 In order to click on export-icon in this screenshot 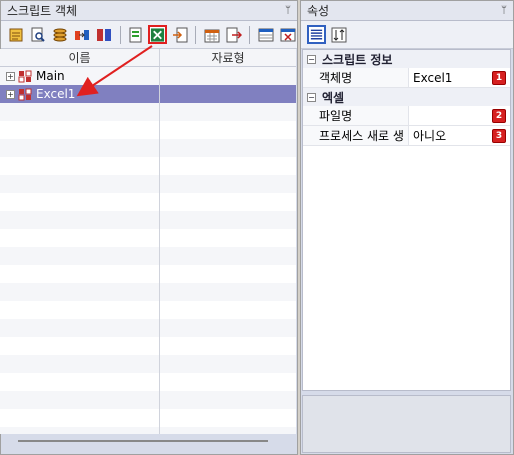, I will do `click(233, 34)`.